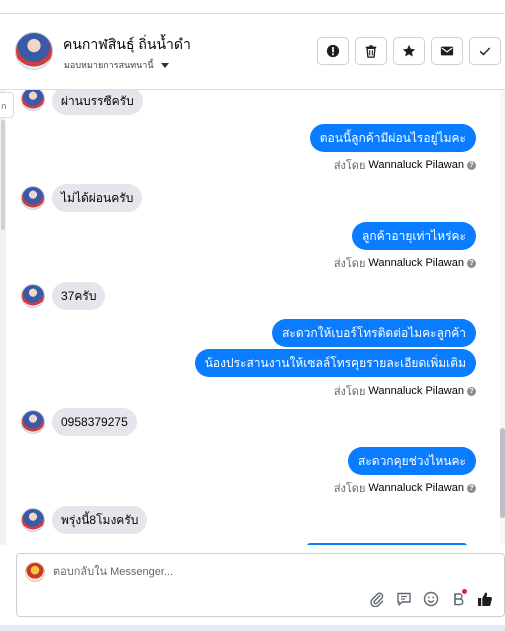 The height and width of the screenshot is (631, 505). I want to click on incoming-message: 0958379275, so click(94, 422).